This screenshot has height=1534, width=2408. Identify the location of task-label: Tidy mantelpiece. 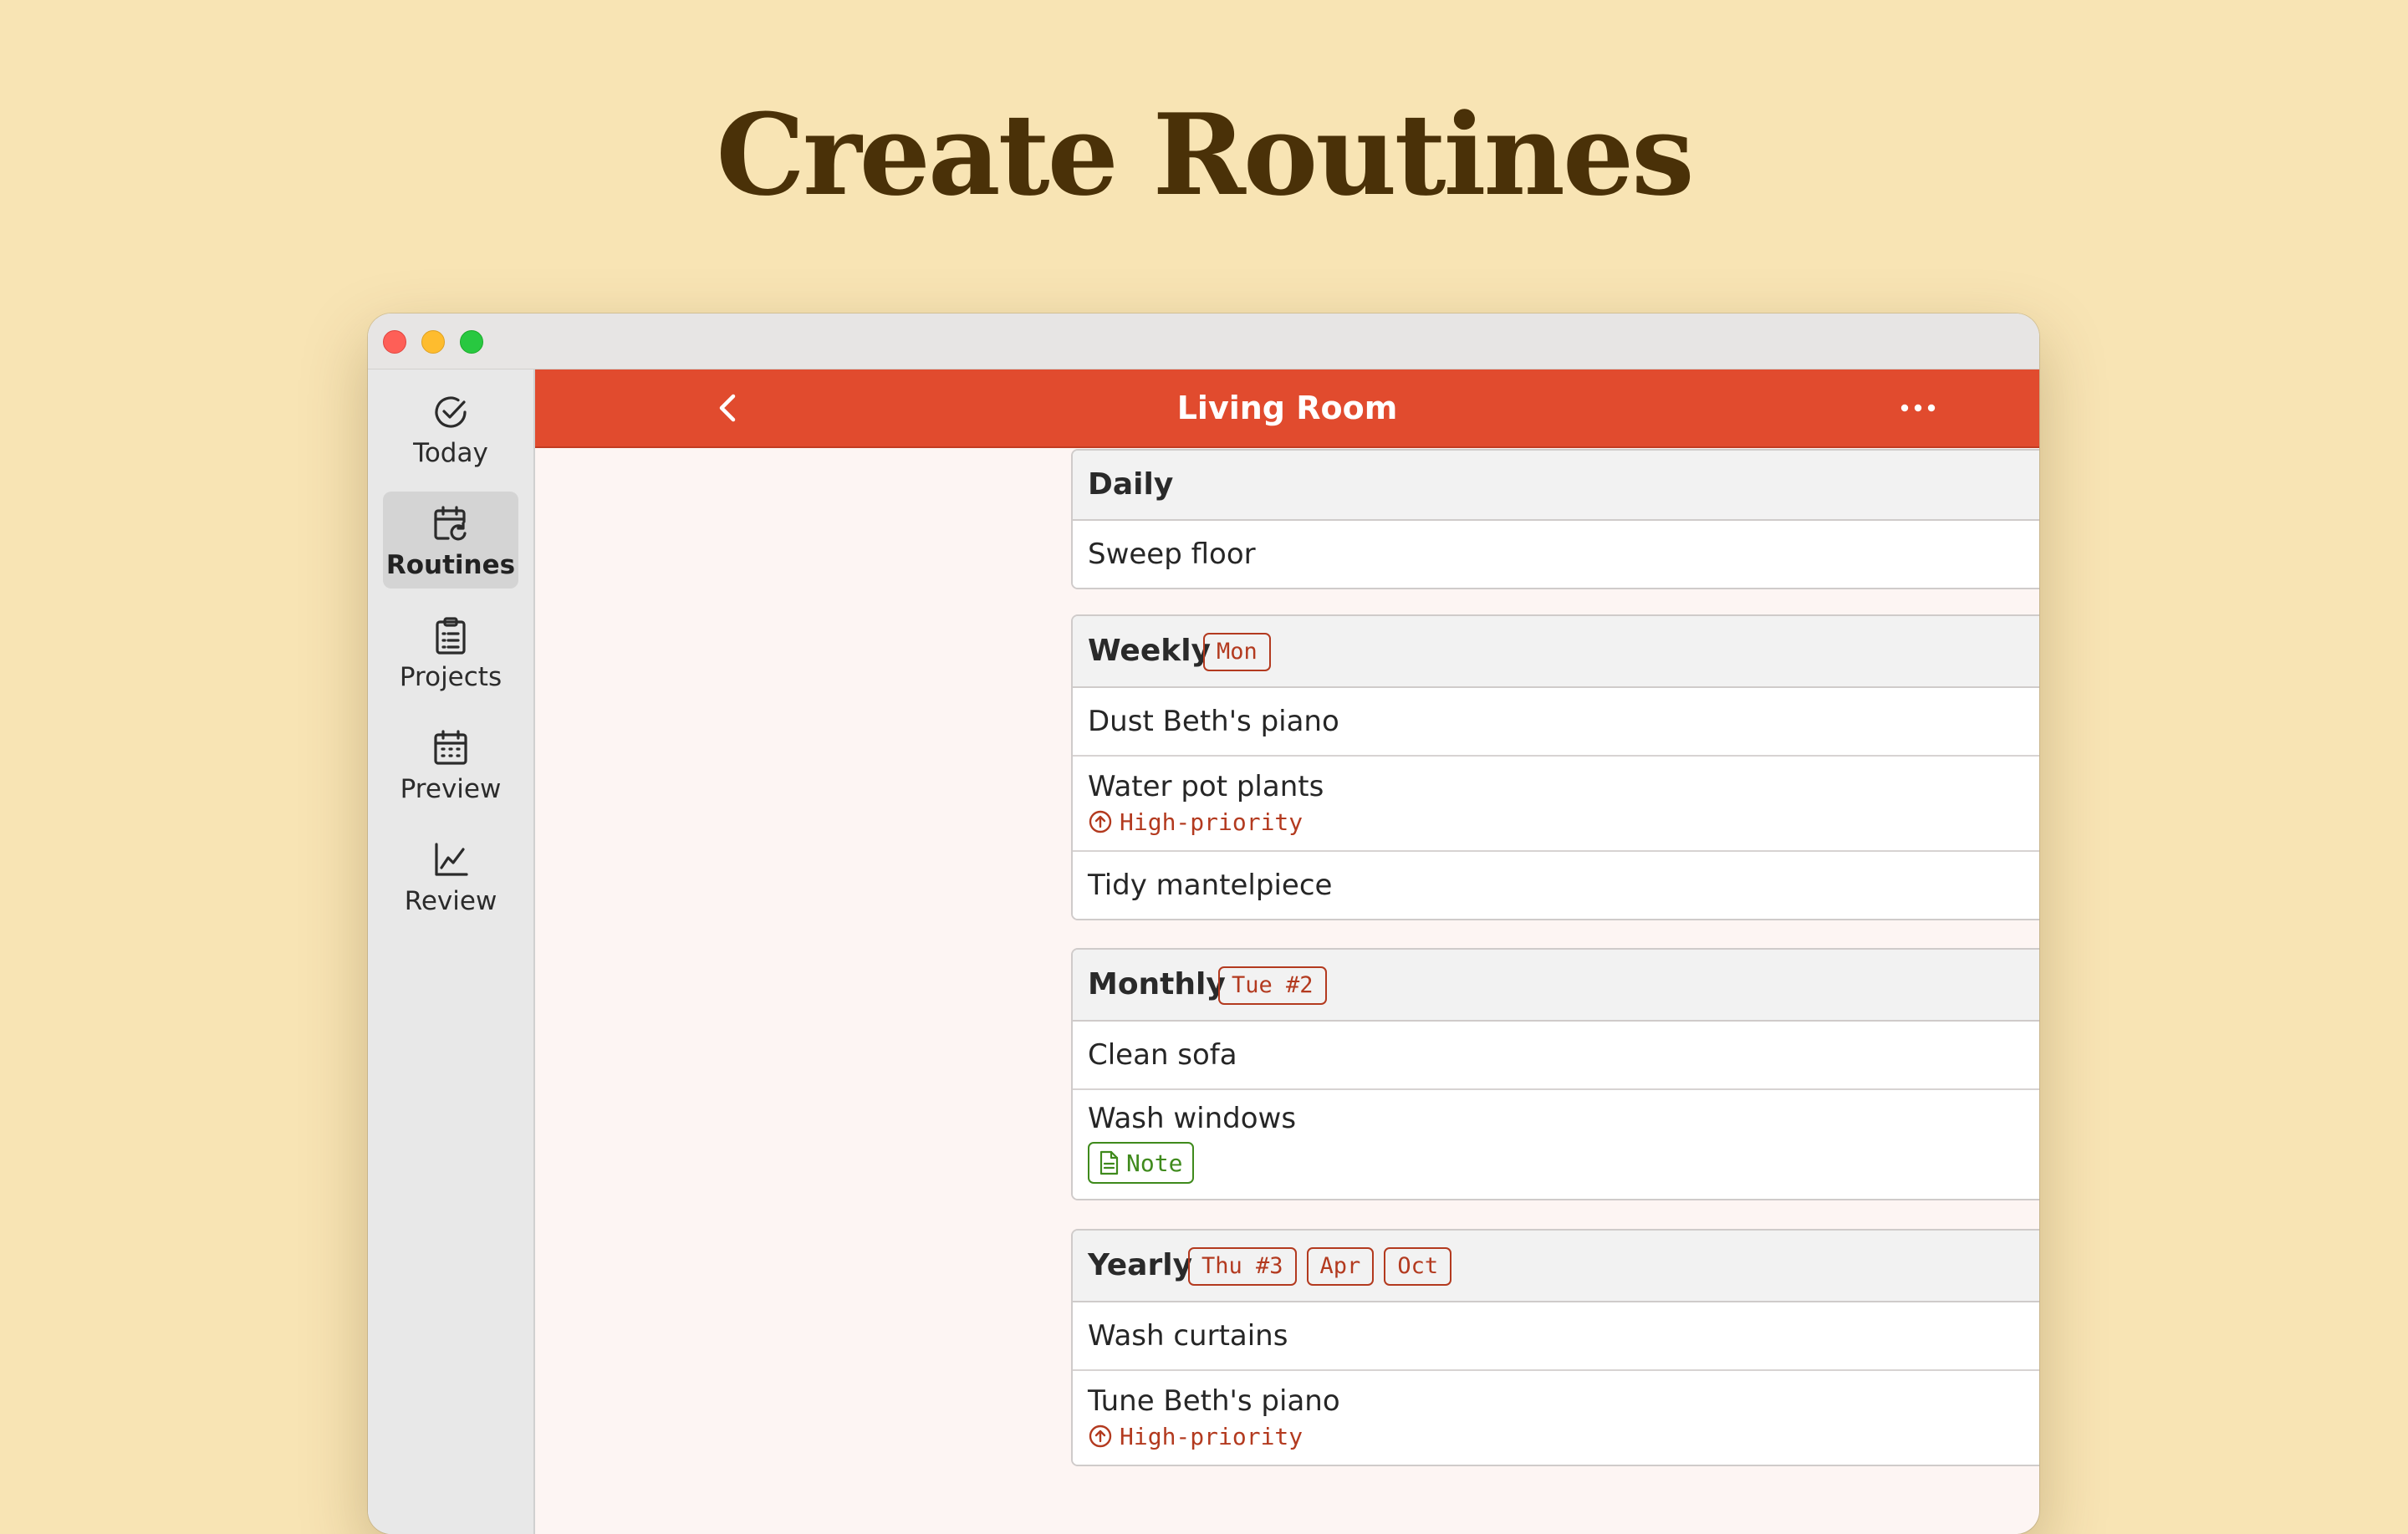
(1210, 885).